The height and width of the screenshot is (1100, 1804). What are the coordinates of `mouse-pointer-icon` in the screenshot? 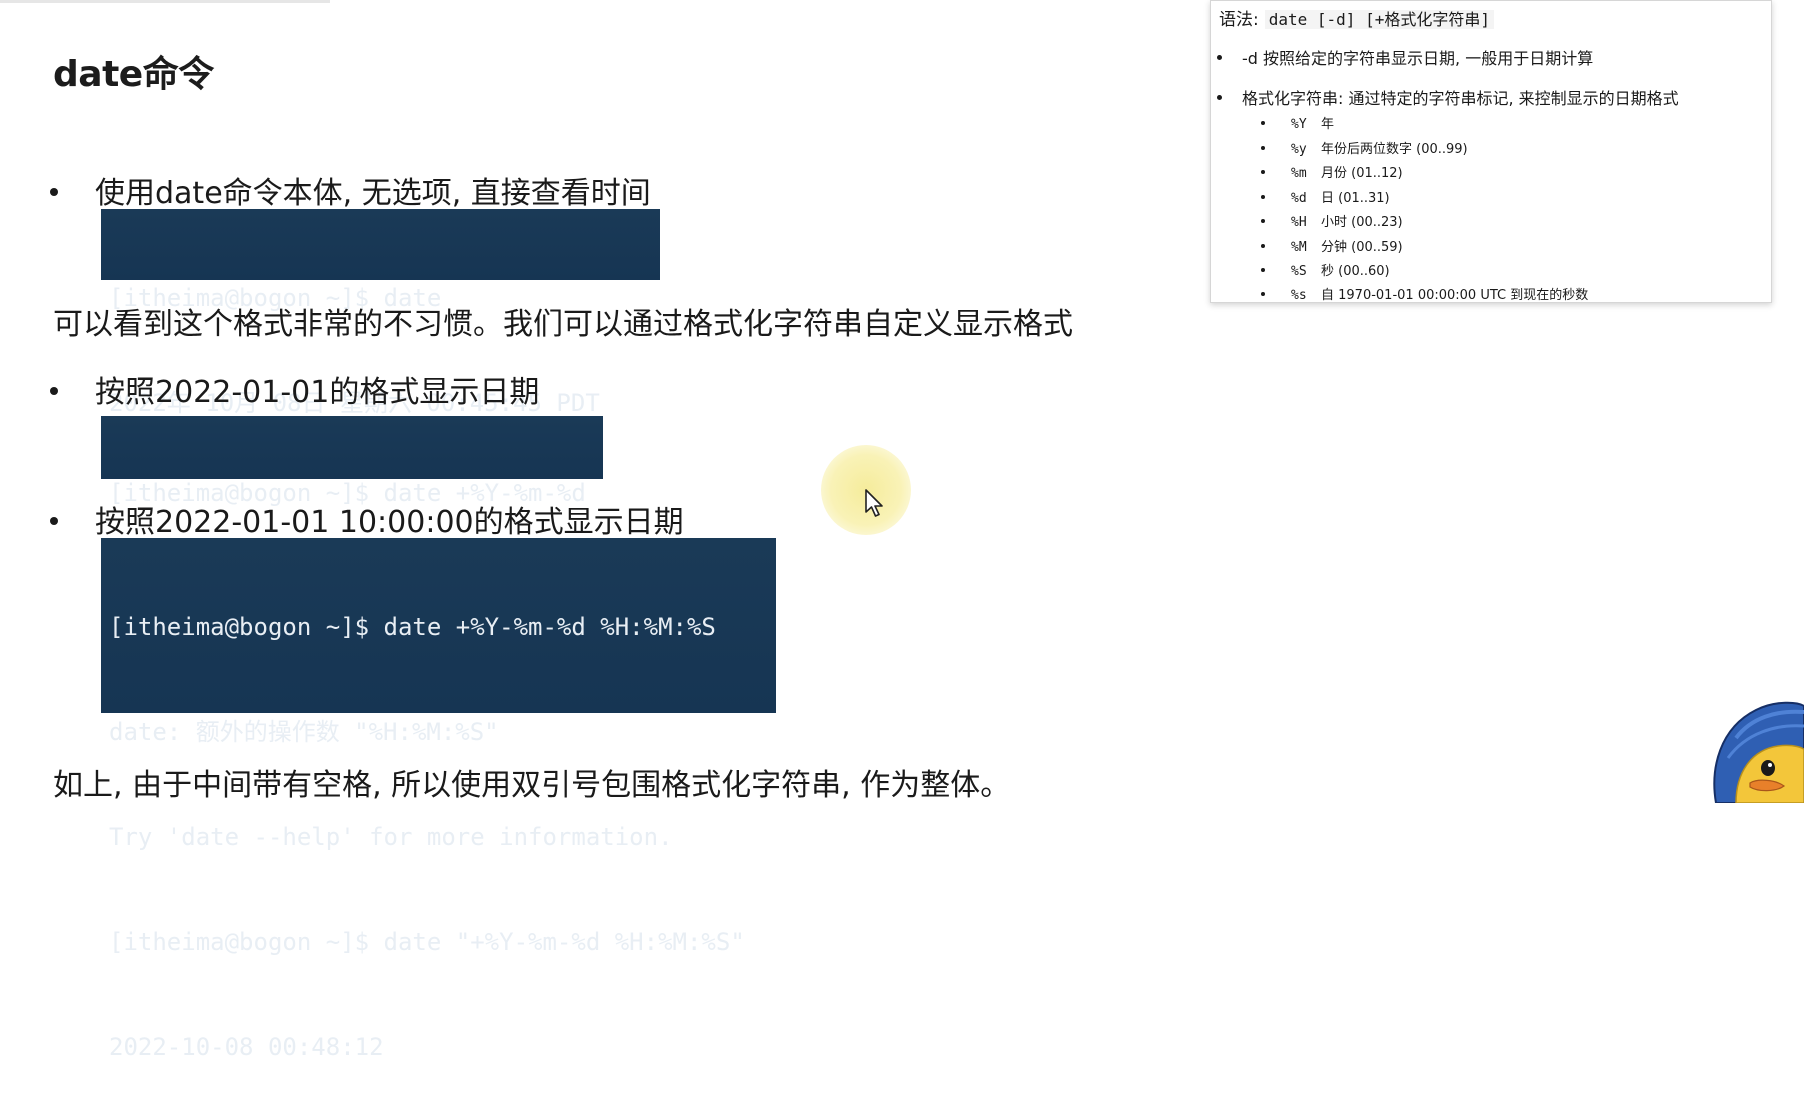 It's located at (874, 503).